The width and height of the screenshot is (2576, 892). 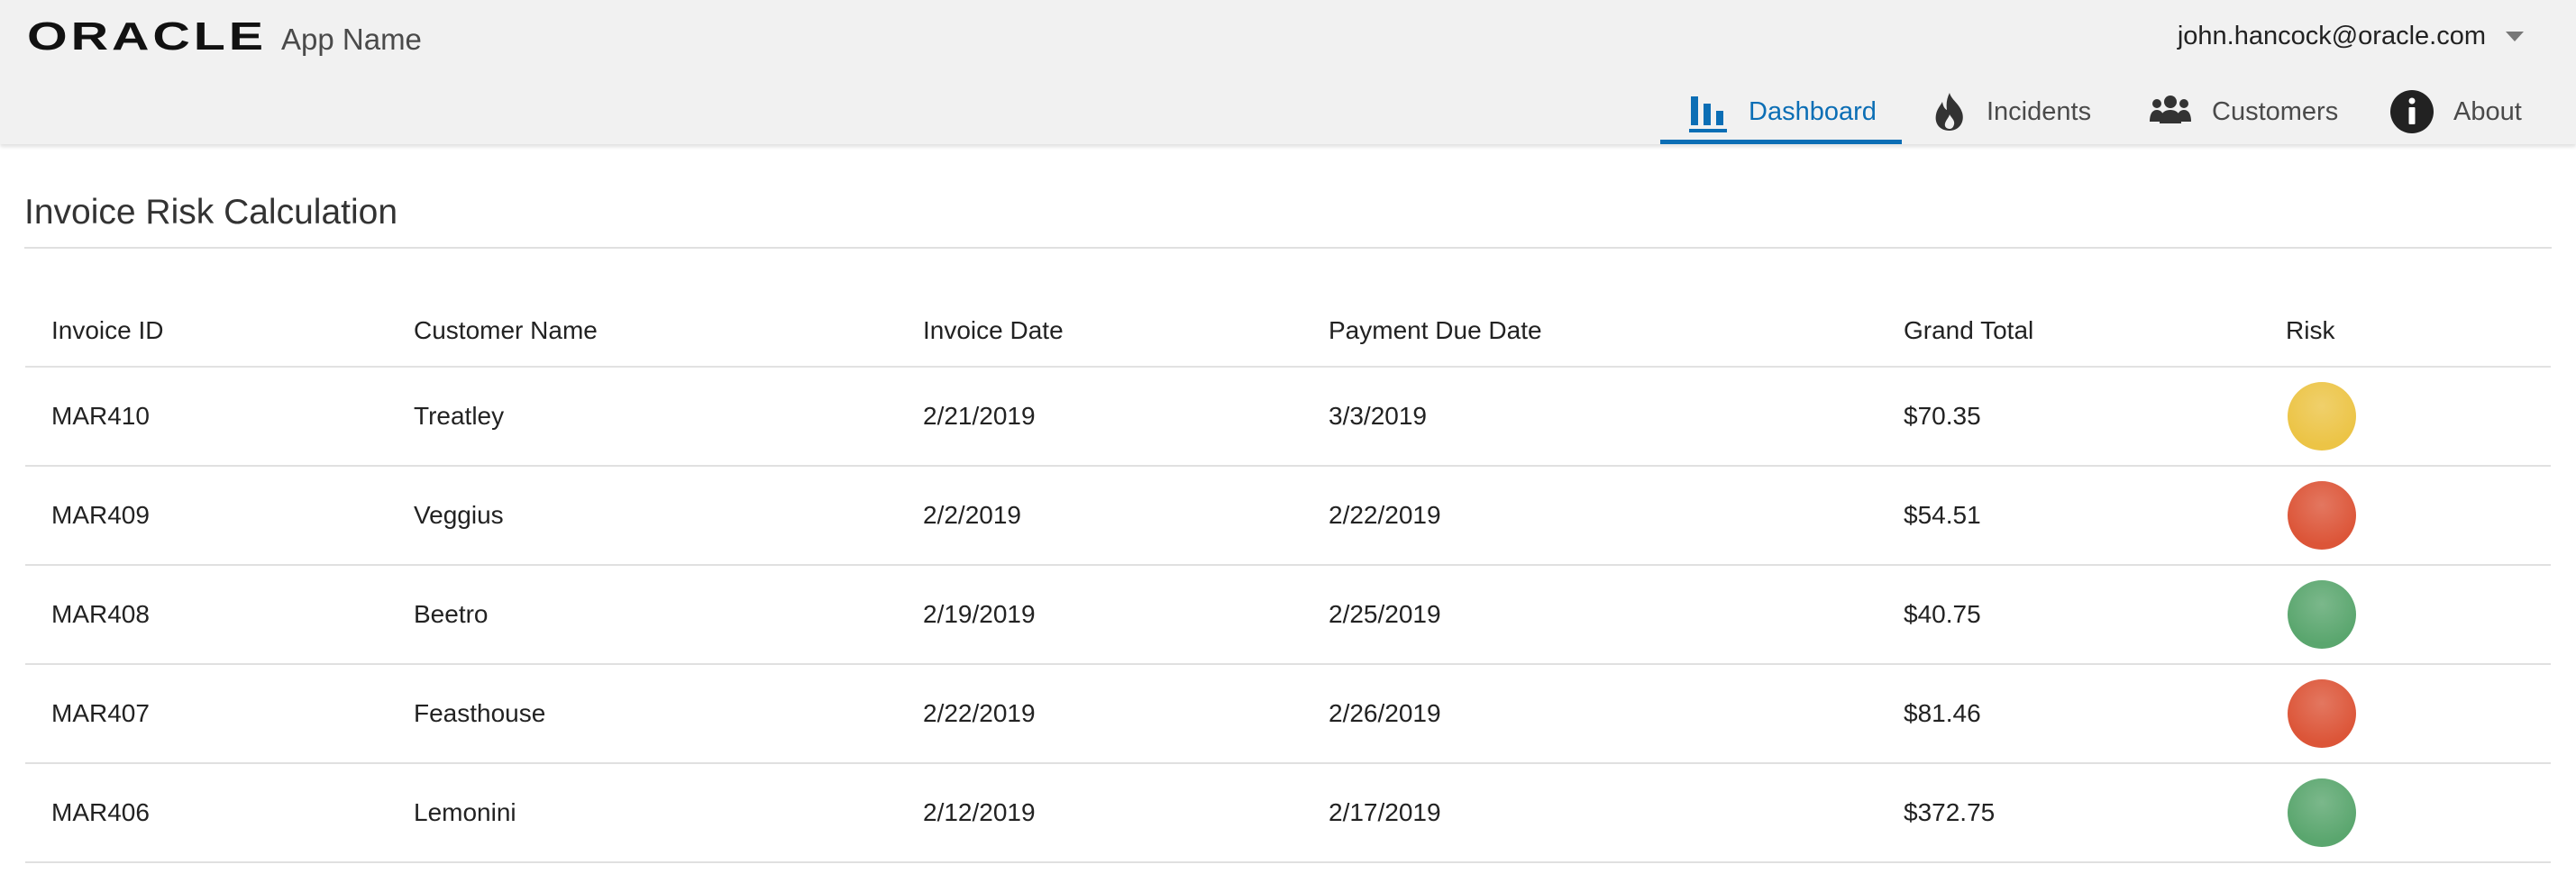 I want to click on cell-invoice-date: 2/21/2019, so click(x=1099, y=417).